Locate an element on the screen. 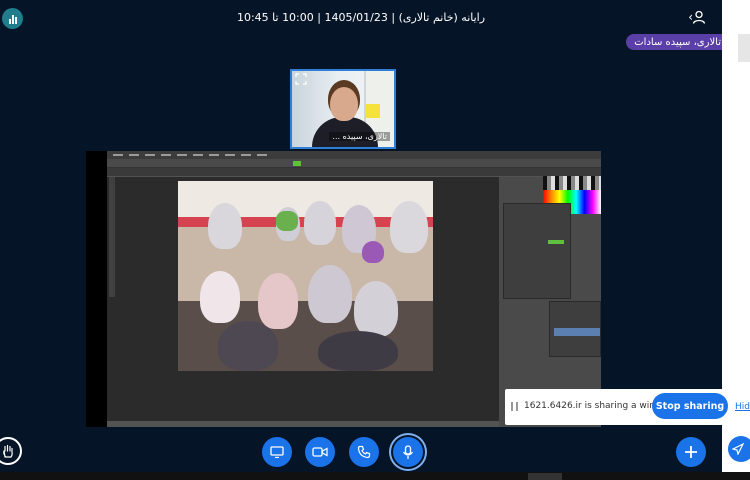 Image resolution: width=750 pixels, height=480 pixels. user-icon is located at coordinates (699, 17).